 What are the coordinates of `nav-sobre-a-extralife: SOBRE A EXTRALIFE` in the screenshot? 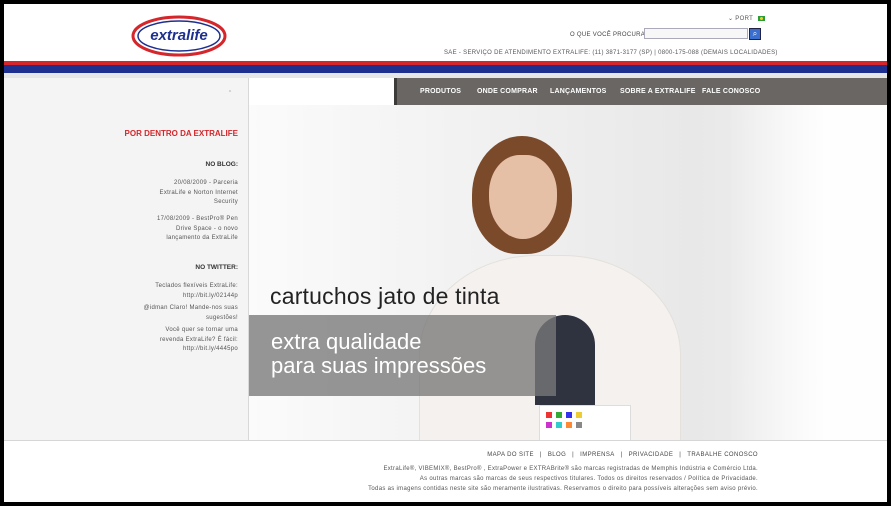 It's located at (658, 91).